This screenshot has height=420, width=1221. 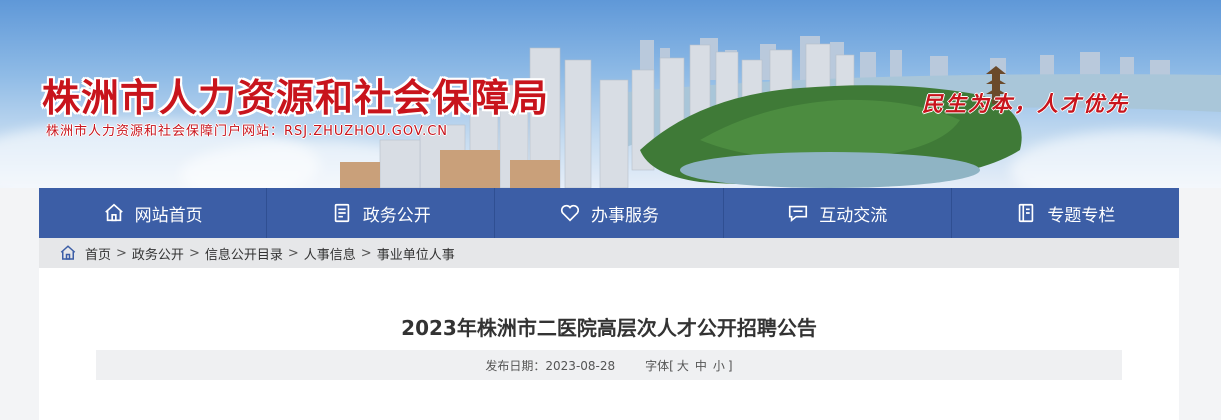 What do you see at coordinates (683, 366) in the screenshot?
I see `font-size-large: 大` at bounding box center [683, 366].